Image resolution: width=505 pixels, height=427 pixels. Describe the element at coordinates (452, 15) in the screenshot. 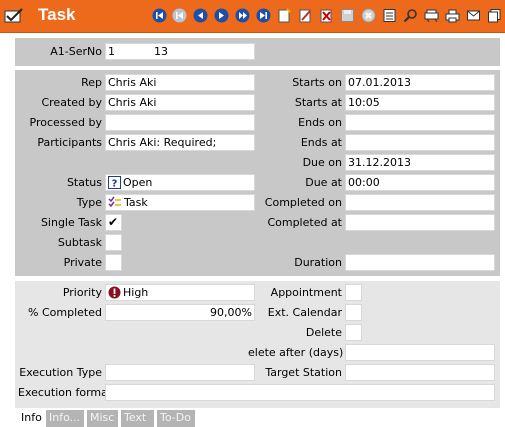

I see `print-icon` at that location.